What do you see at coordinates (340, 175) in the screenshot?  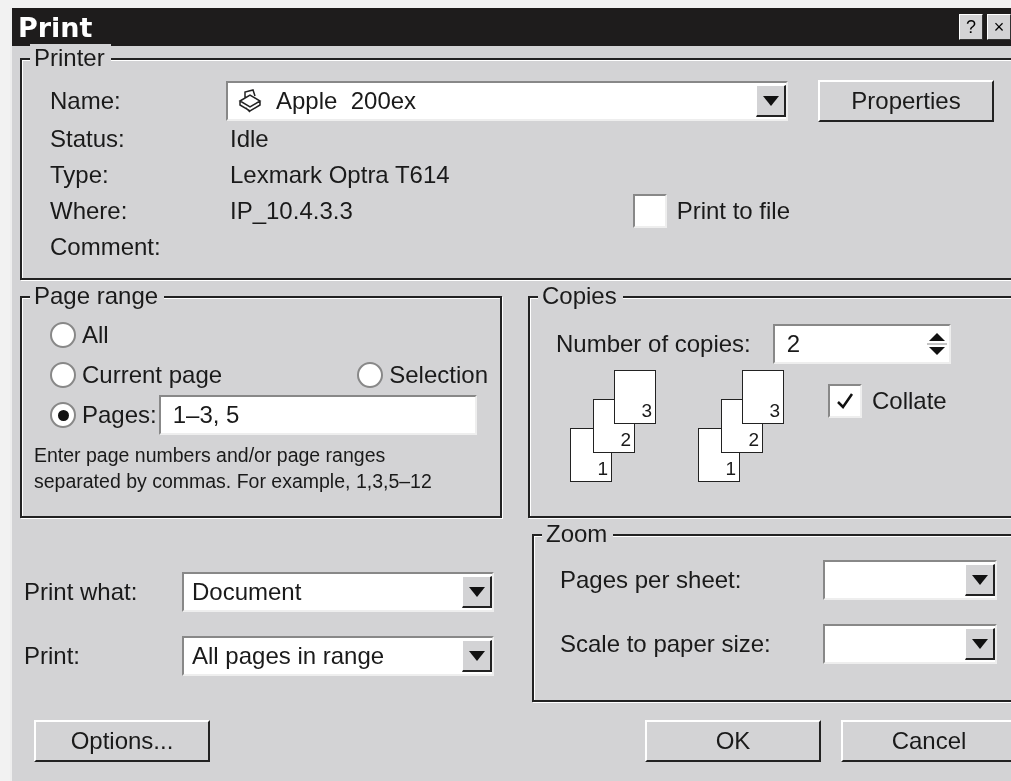 I see `field-value: Lexmark Optra T614` at bounding box center [340, 175].